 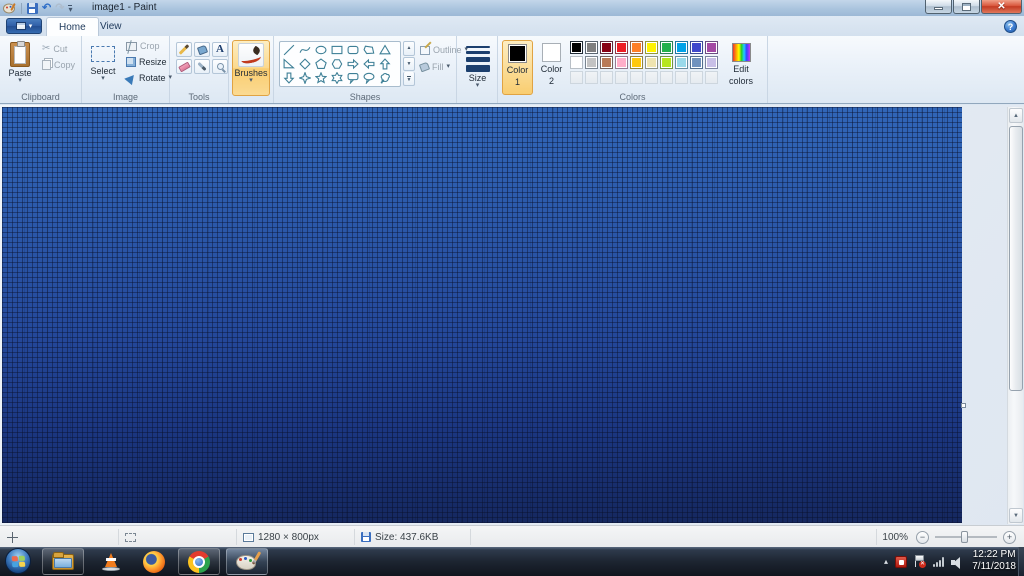 What do you see at coordinates (251, 68) in the screenshot?
I see `brushes-button: Brushes ▾` at bounding box center [251, 68].